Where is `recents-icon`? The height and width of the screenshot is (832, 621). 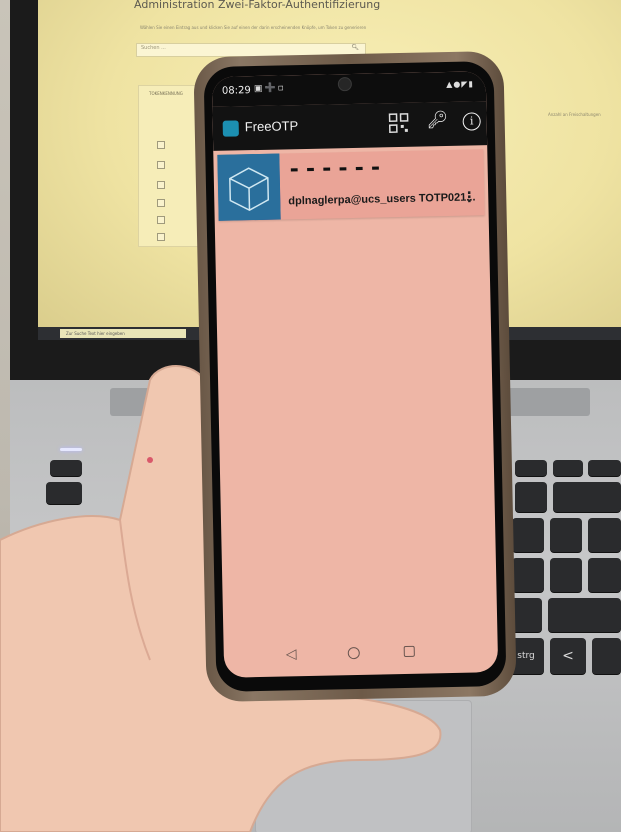 recents-icon is located at coordinates (409, 651).